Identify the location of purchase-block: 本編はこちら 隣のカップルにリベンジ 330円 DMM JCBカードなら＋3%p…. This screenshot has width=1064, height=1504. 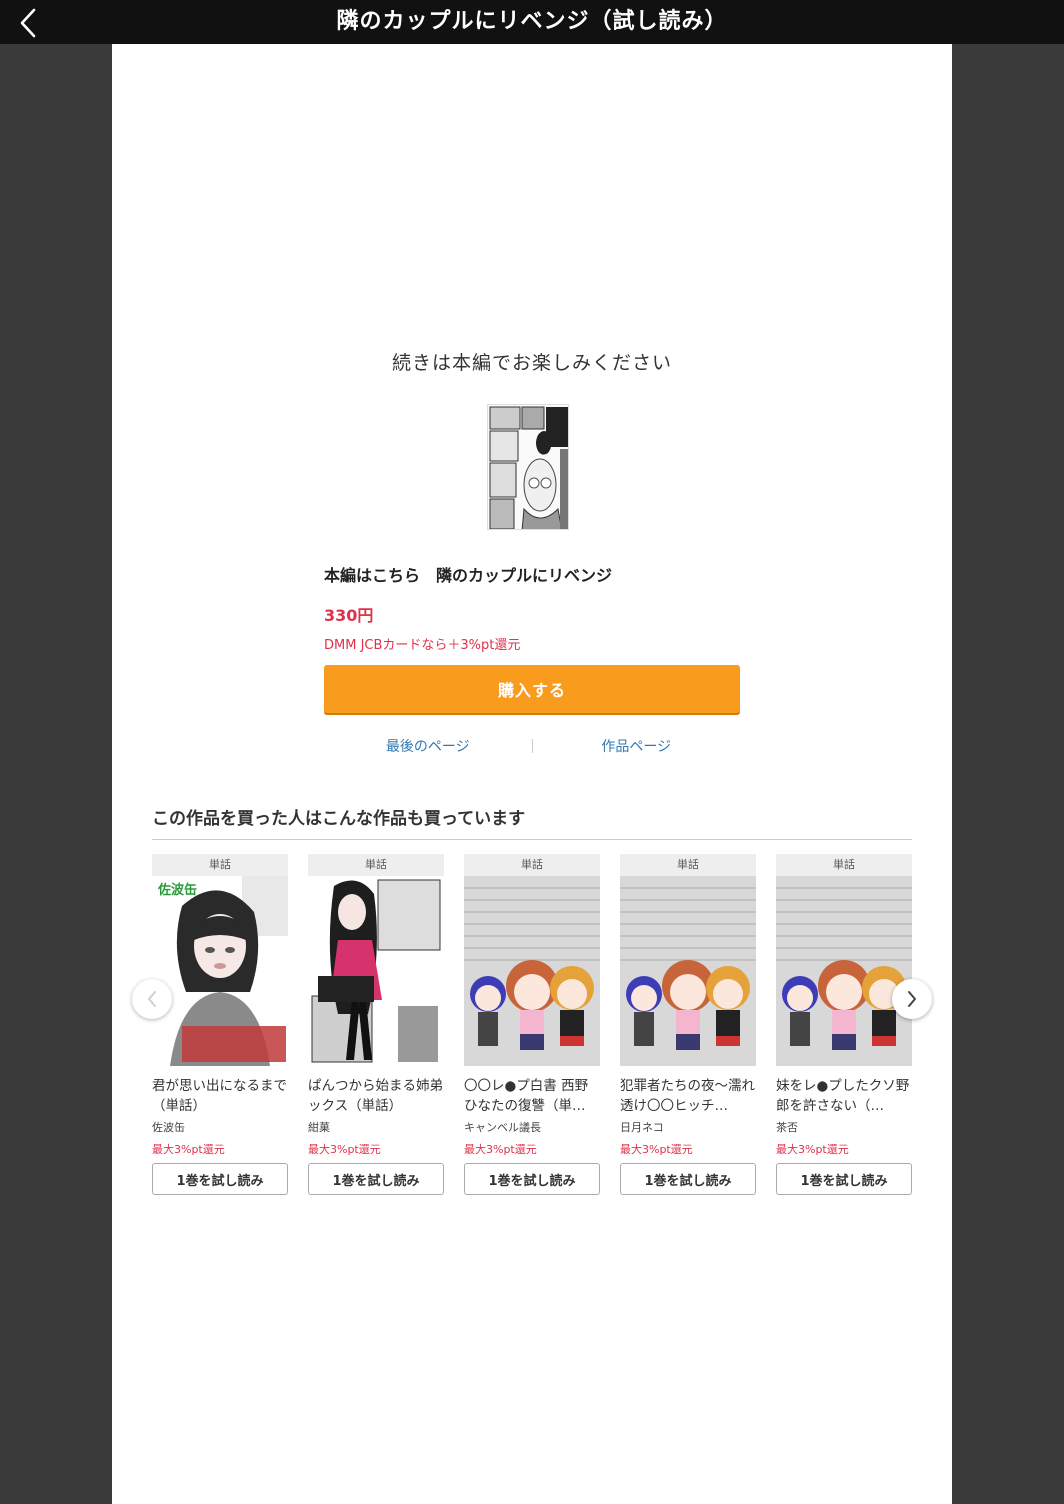
(532, 637).